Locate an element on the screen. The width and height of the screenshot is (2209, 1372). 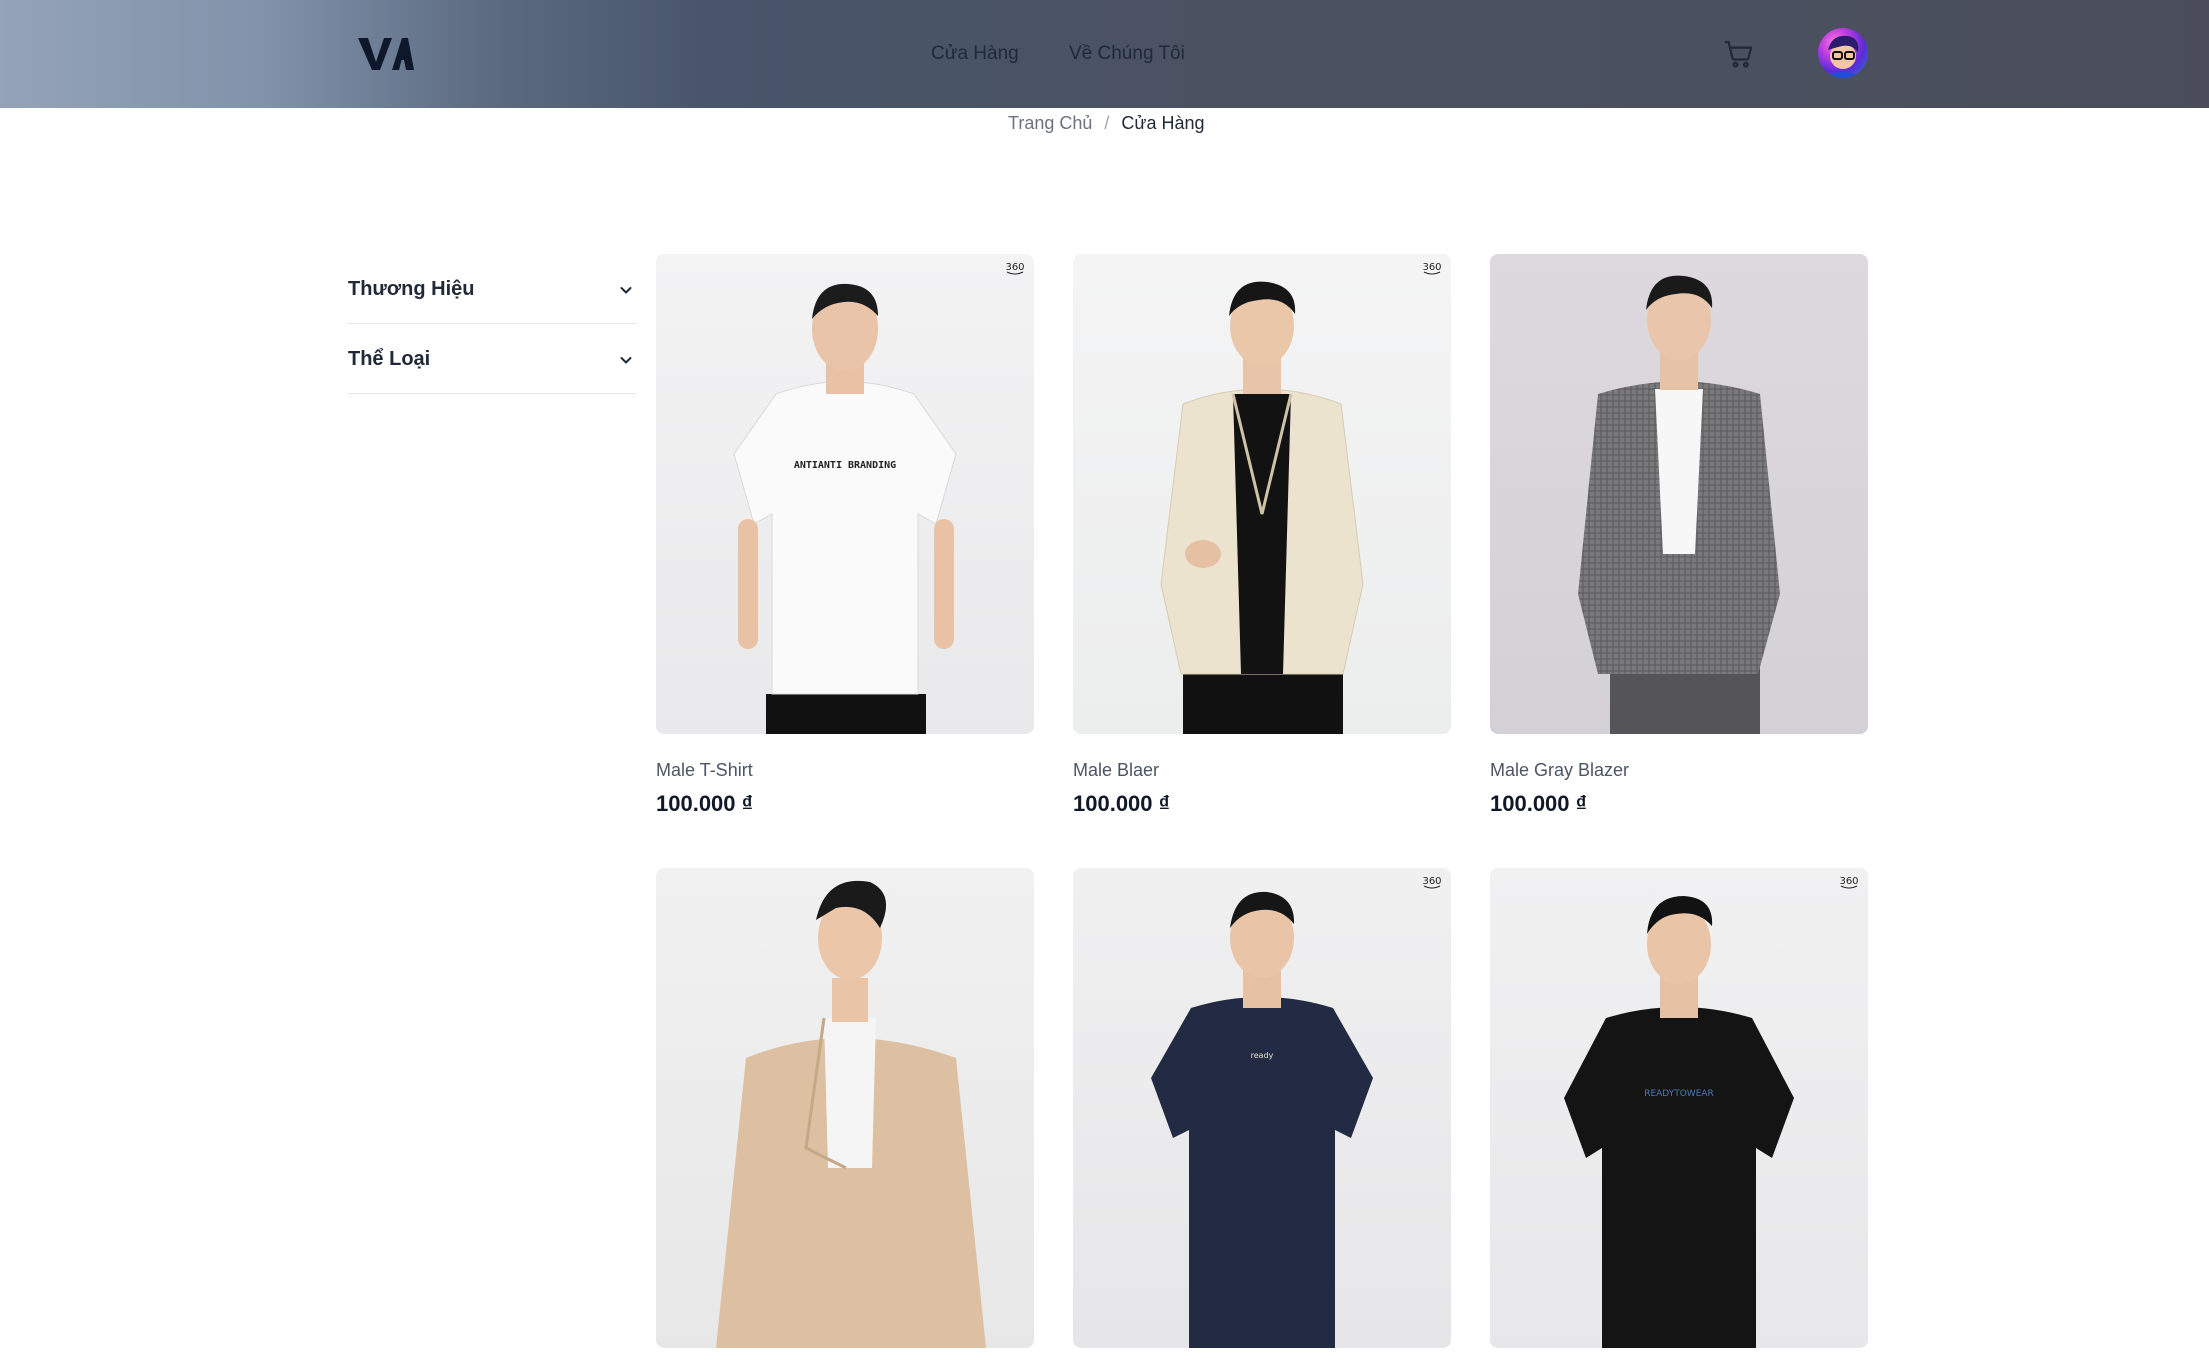
svg-text: ready is located at coordinates (1262, 1055).